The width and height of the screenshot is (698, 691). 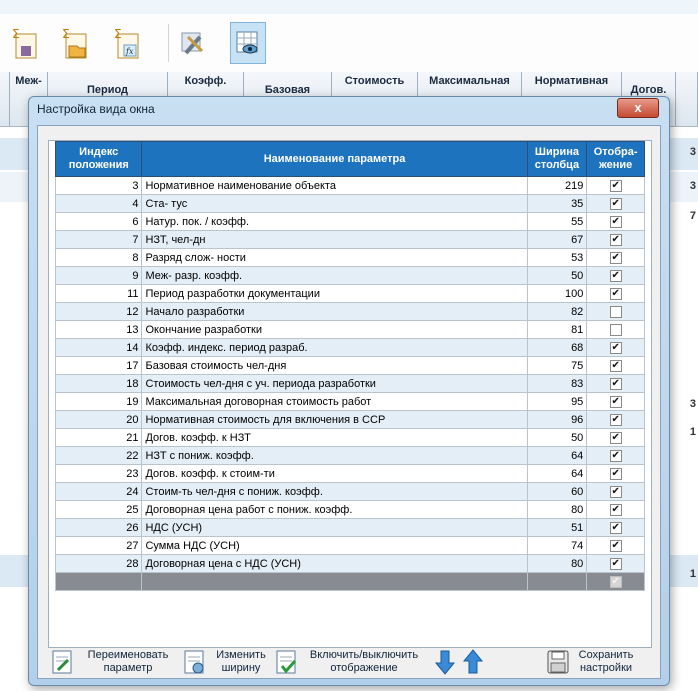 What do you see at coordinates (334, 275) in the screenshot?
I see `row-parameter-name: Меж- разр. коэфф.` at bounding box center [334, 275].